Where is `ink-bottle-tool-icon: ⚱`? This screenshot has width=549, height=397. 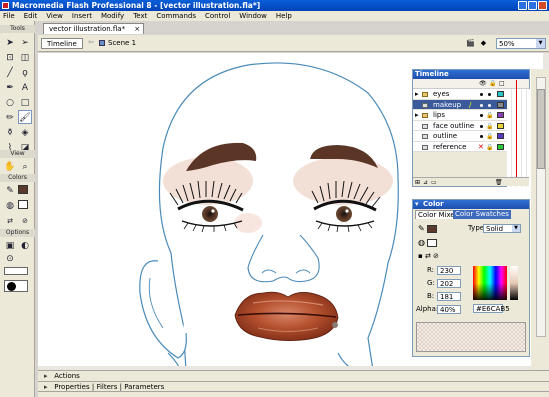 ink-bottle-tool-icon: ⚱ is located at coordinates (10, 132).